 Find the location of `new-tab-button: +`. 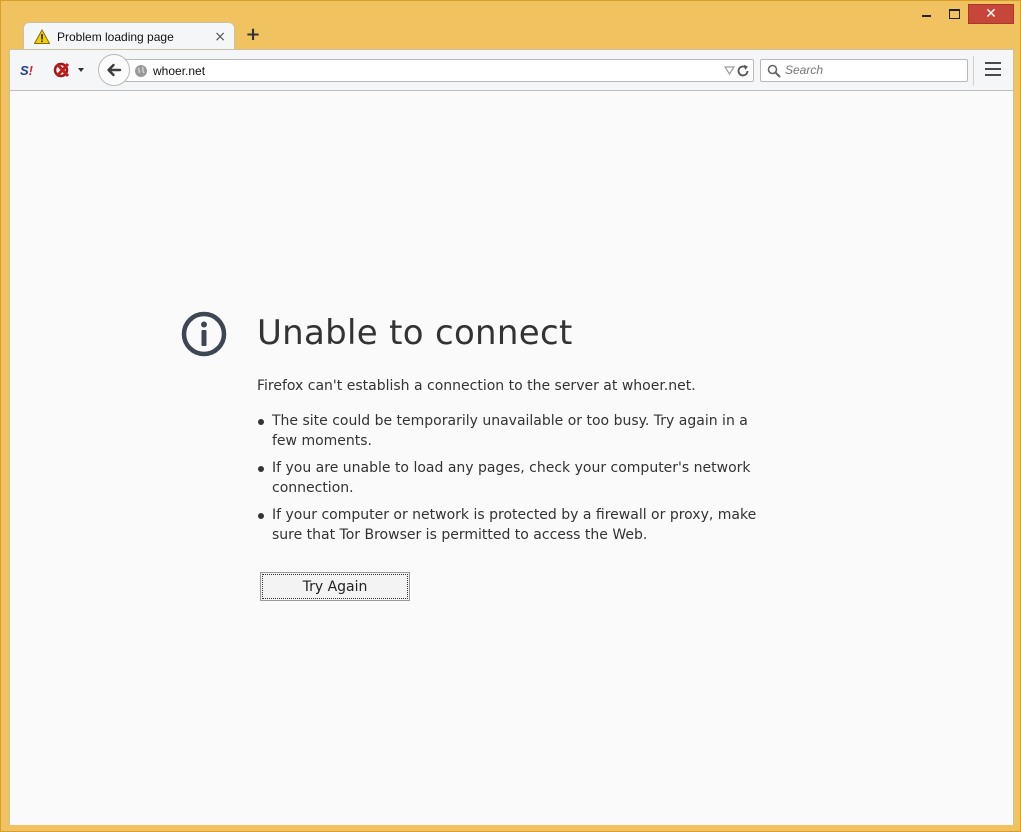

new-tab-button: + is located at coordinates (253, 35).